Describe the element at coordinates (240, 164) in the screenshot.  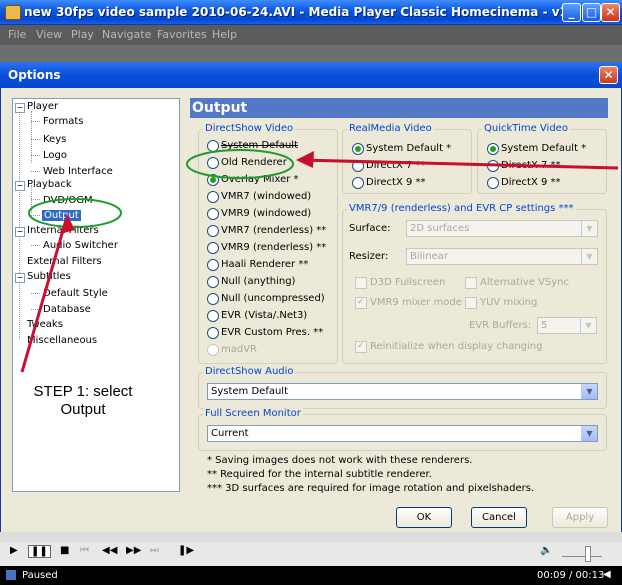
I see `highlight-old-renderer` at that location.